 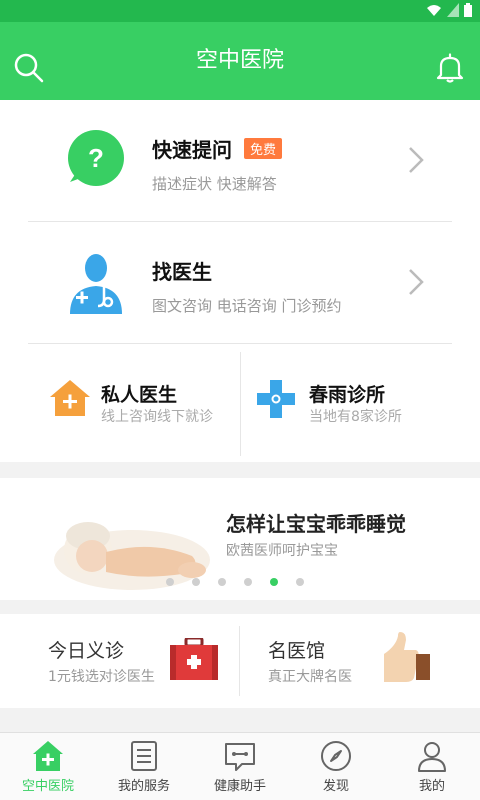 I want to click on tab-me: 我的, so click(x=432, y=766).